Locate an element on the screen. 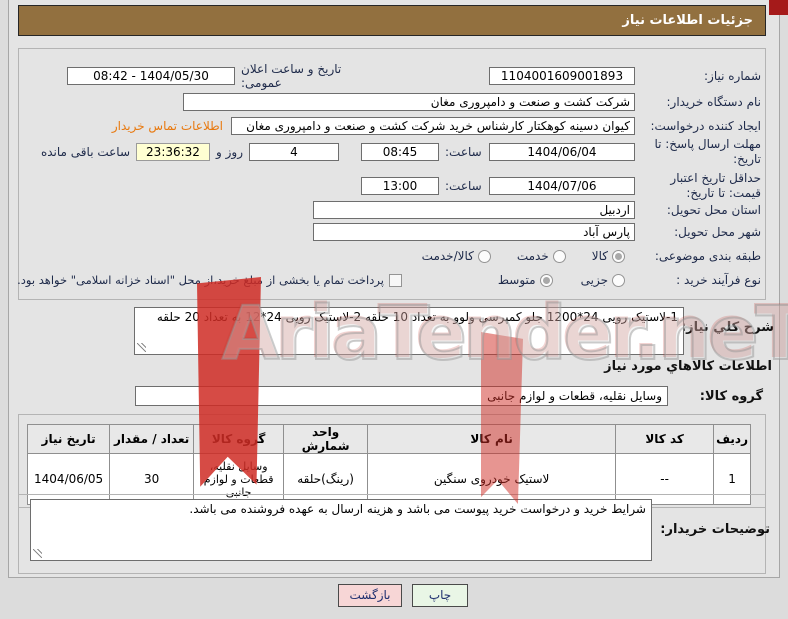 Image resolution: width=788 pixels, height=619 pixels. col-row-number: ردیف is located at coordinates (732, 439).